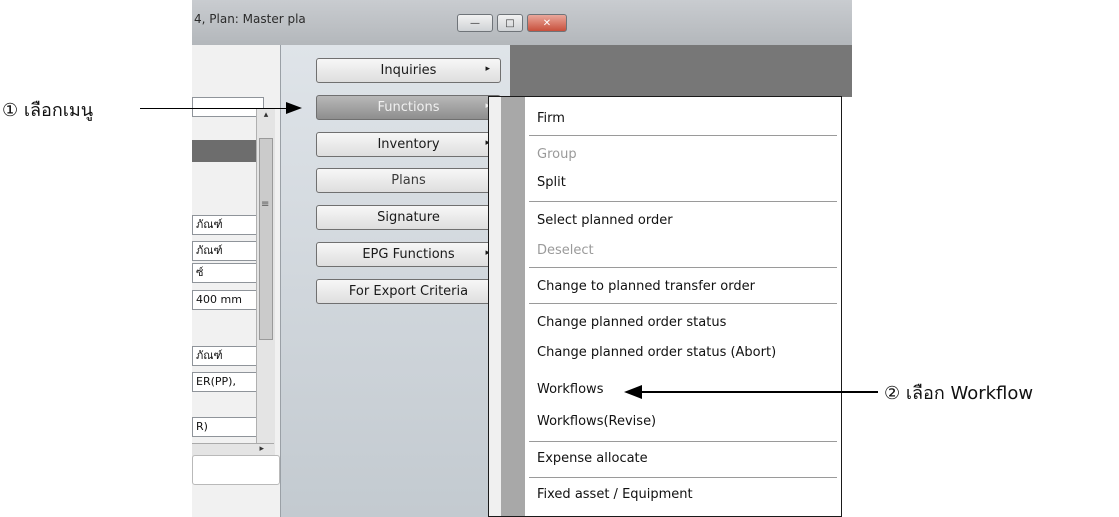 Image resolution: width=1119 pixels, height=517 pixels. Describe the element at coordinates (250, 19) in the screenshot. I see `window-title: 4, Plan: Master pla` at that location.